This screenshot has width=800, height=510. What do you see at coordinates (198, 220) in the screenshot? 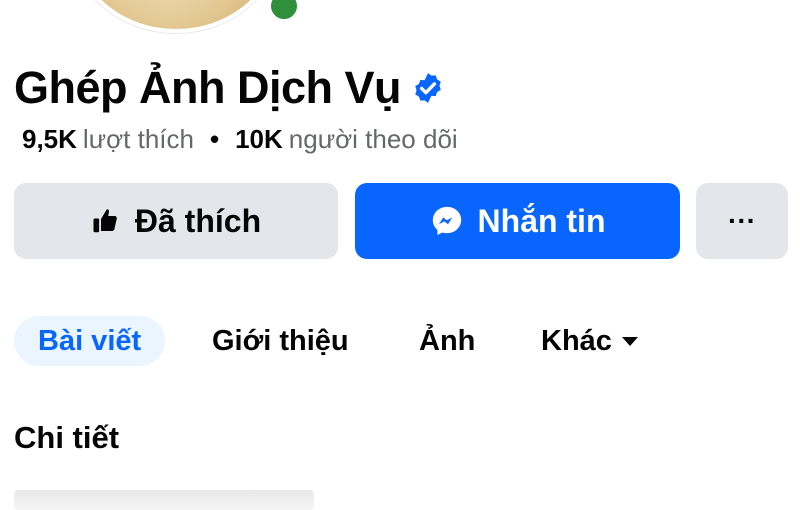
I see `liked-button-label: Đã thích` at bounding box center [198, 220].